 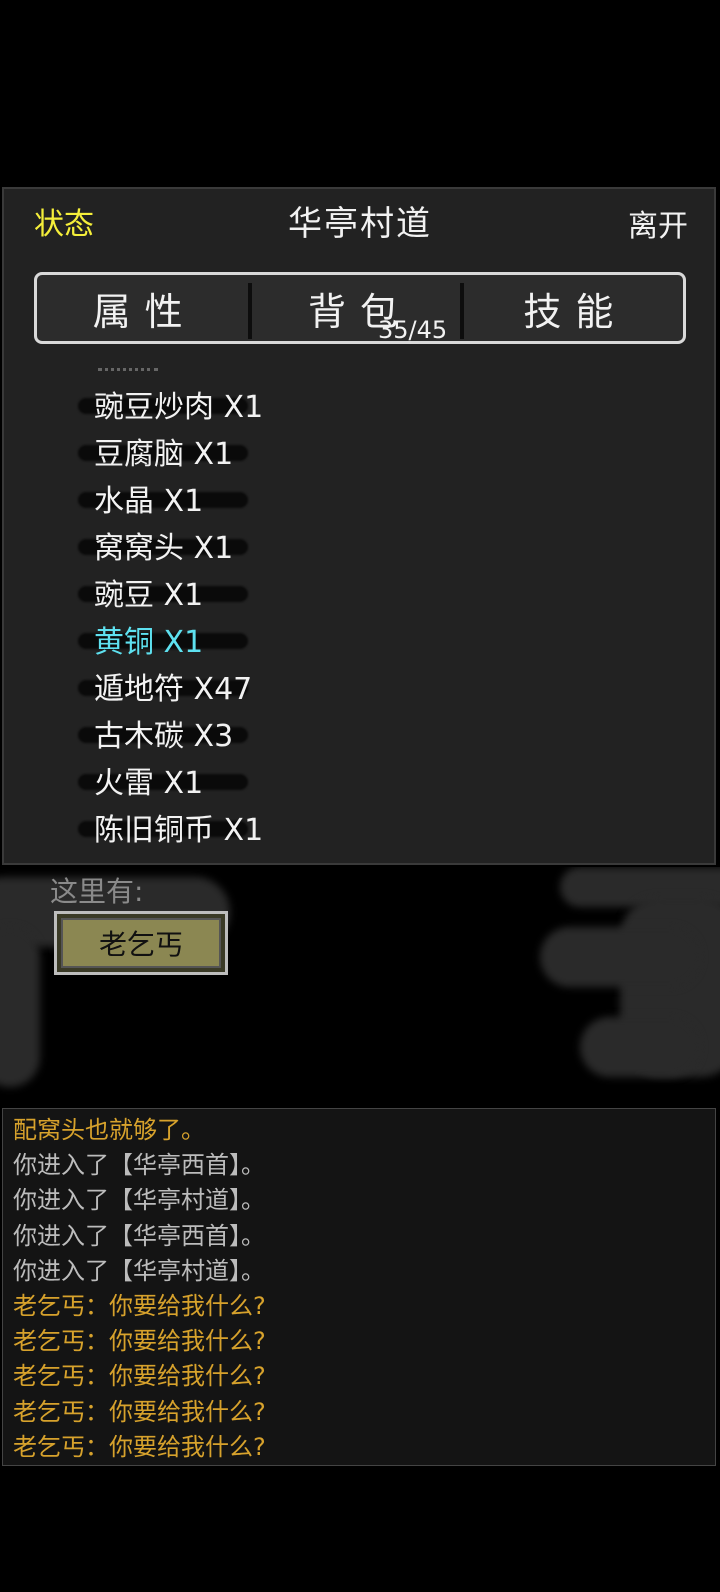 What do you see at coordinates (658, 223) in the screenshot?
I see `leave-button: 离开` at bounding box center [658, 223].